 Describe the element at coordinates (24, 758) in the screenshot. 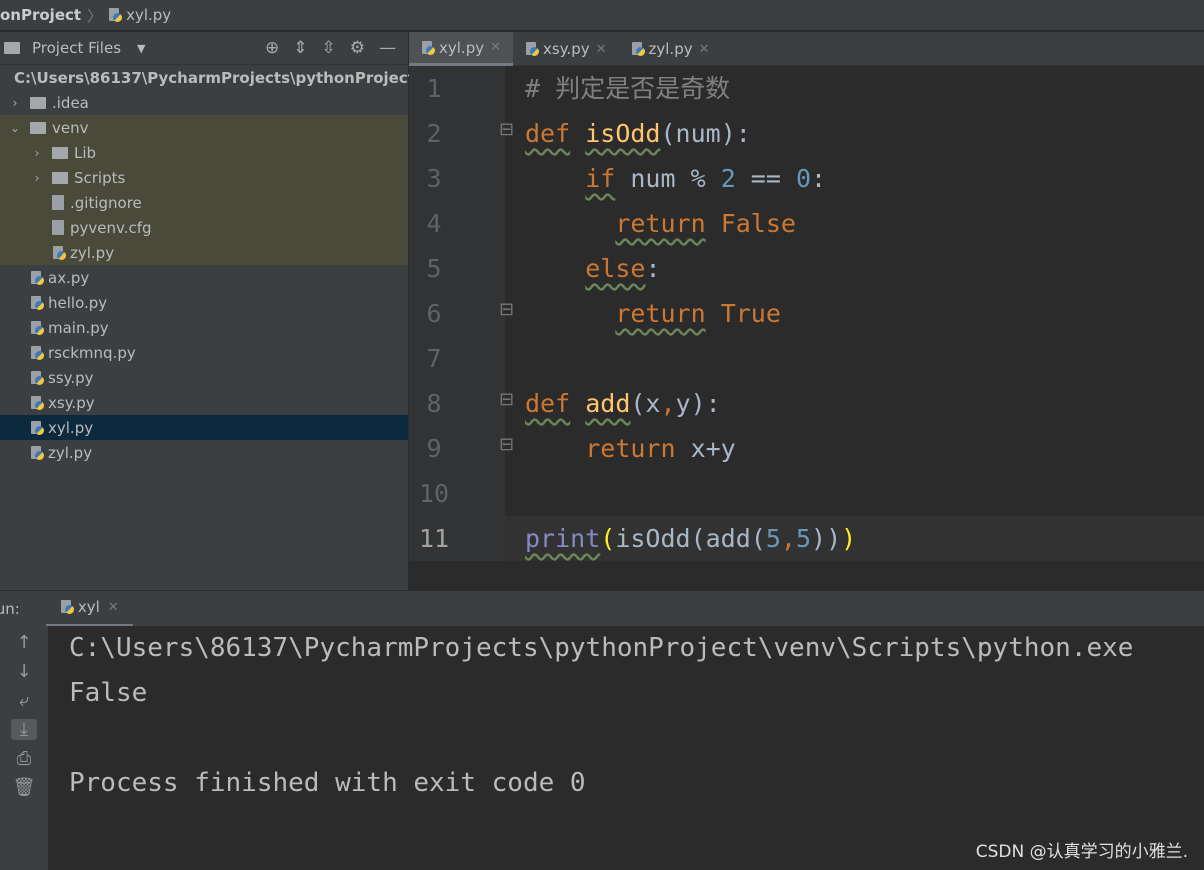

I see `print-icon: ⎙` at that location.